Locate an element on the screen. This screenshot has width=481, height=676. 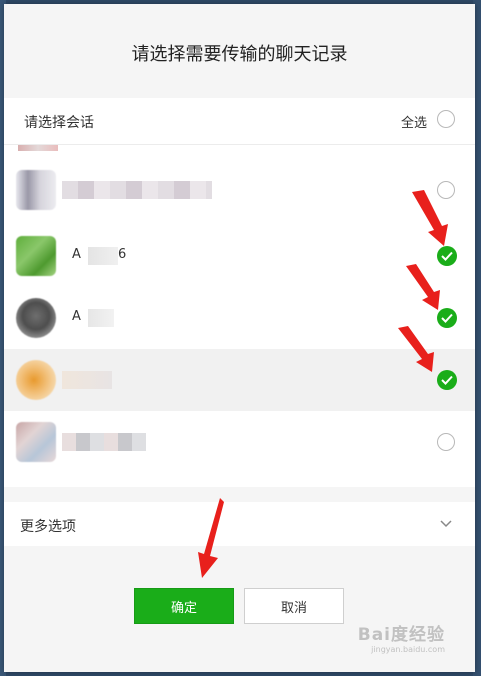
conversation-name-suffix: 6 is located at coordinates (122, 254).